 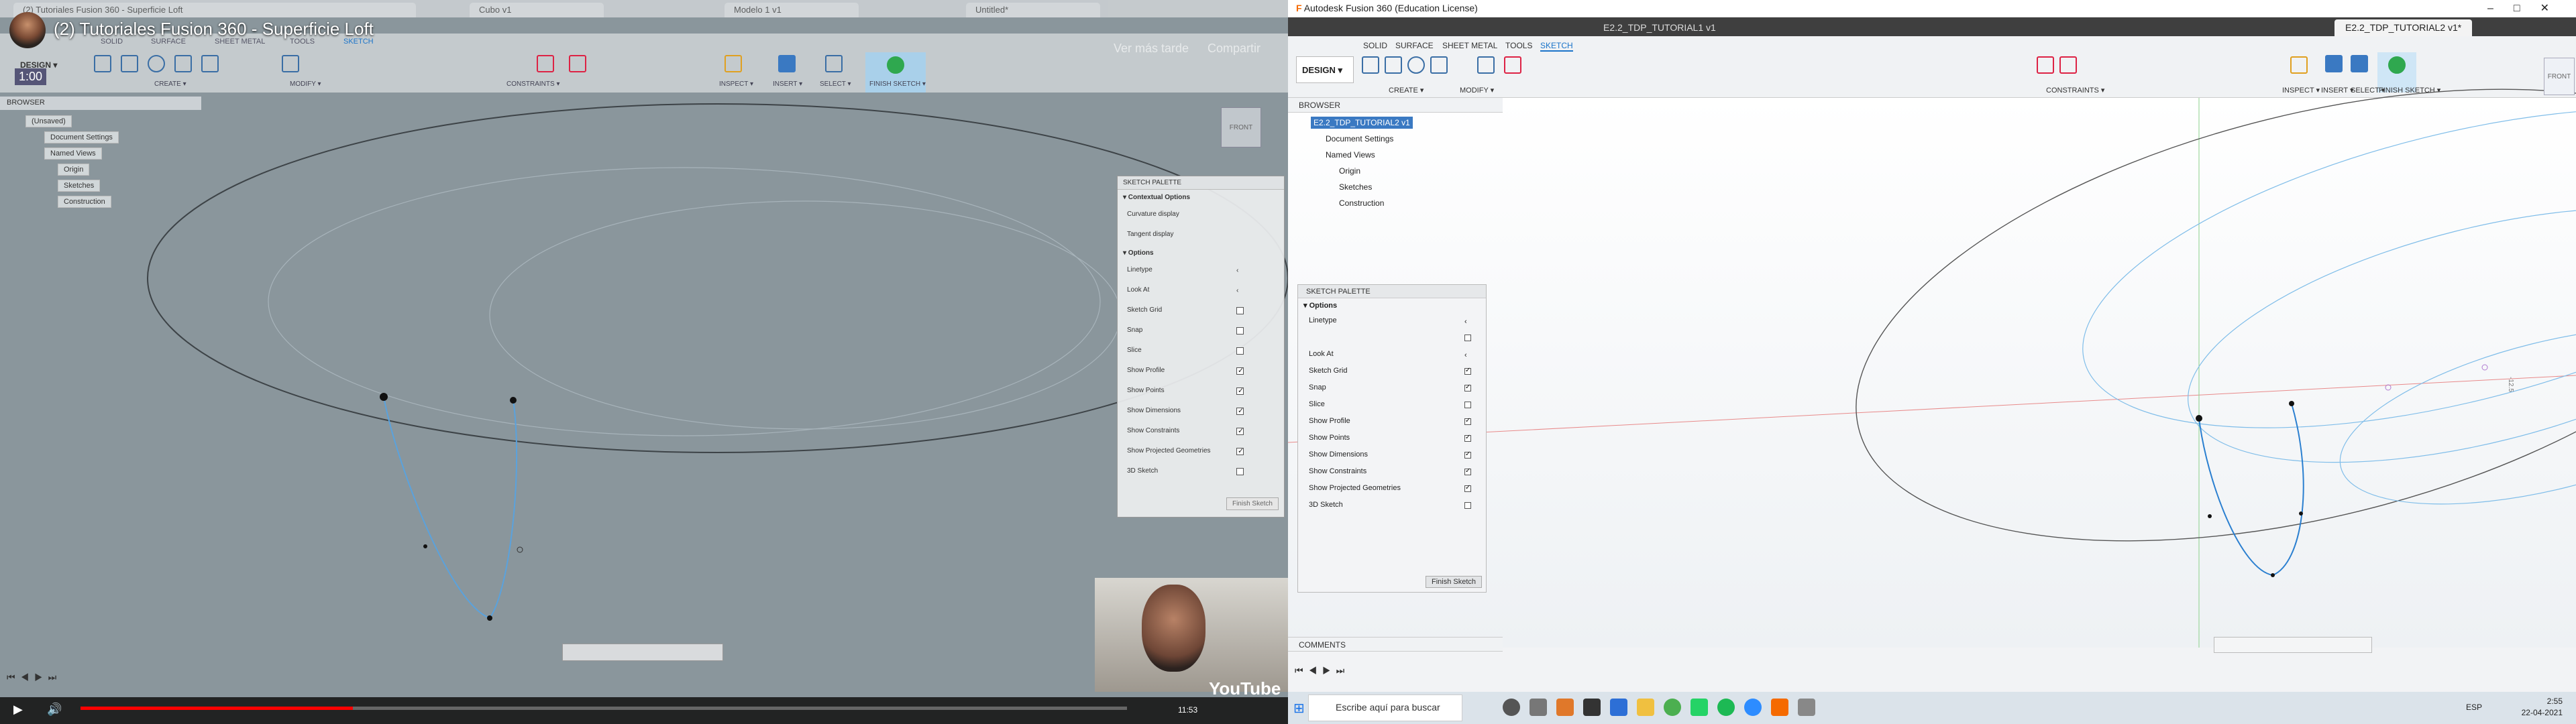 What do you see at coordinates (1392, 505) in the screenshot?
I see `palette-option-row: 3D Sketch` at bounding box center [1392, 505].